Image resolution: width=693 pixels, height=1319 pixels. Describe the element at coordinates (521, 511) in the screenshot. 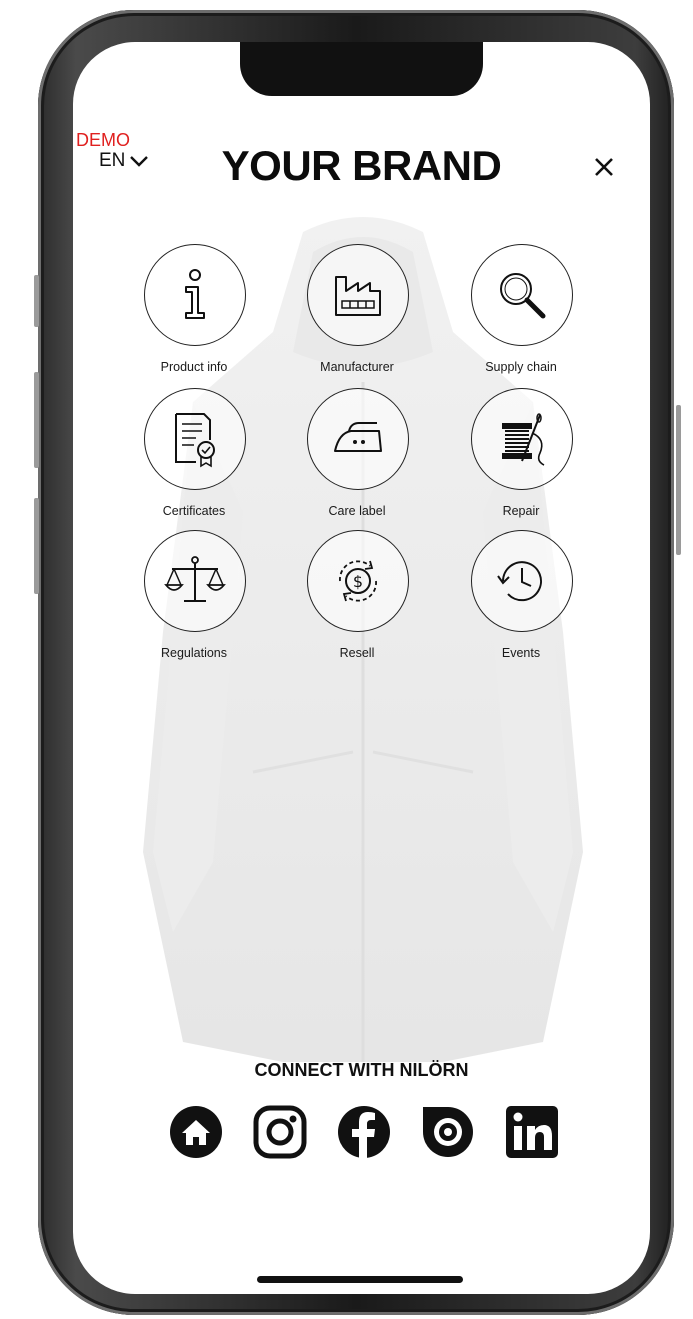

I see `tile-label: Repair` at that location.